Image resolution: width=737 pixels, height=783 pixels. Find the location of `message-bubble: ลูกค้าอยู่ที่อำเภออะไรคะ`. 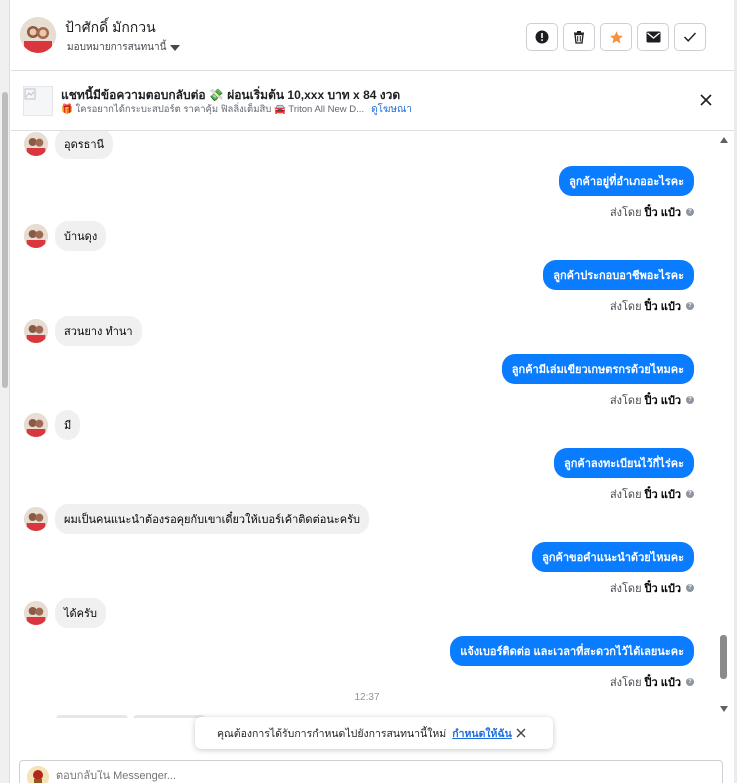

message-bubble: ลูกค้าอยู่ที่อำเภออะไรคะ is located at coordinates (626, 181).